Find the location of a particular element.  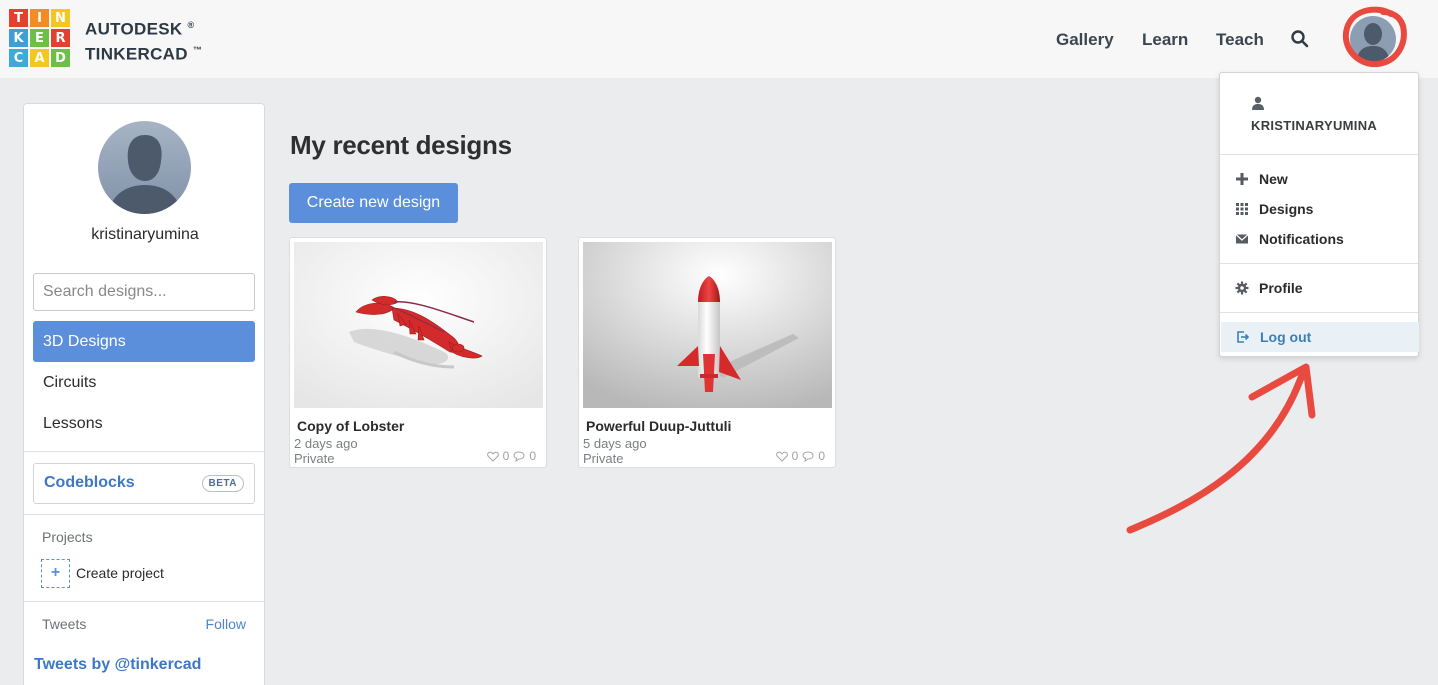

create-project-link: Create project is located at coordinates (120, 573).